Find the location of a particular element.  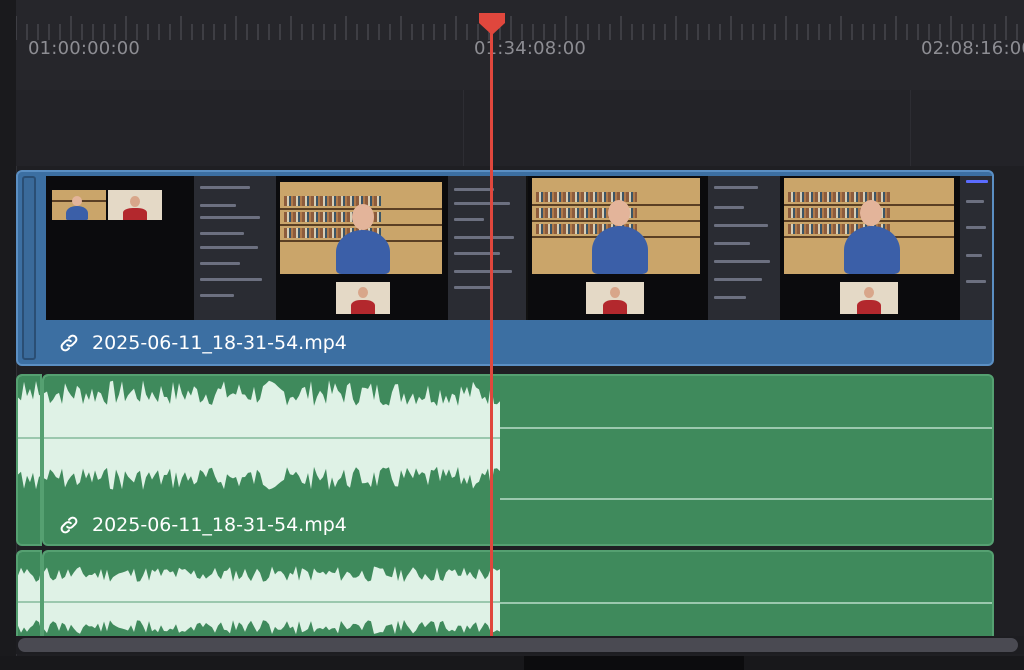

ruler-ticks is located at coordinates (517, 28).